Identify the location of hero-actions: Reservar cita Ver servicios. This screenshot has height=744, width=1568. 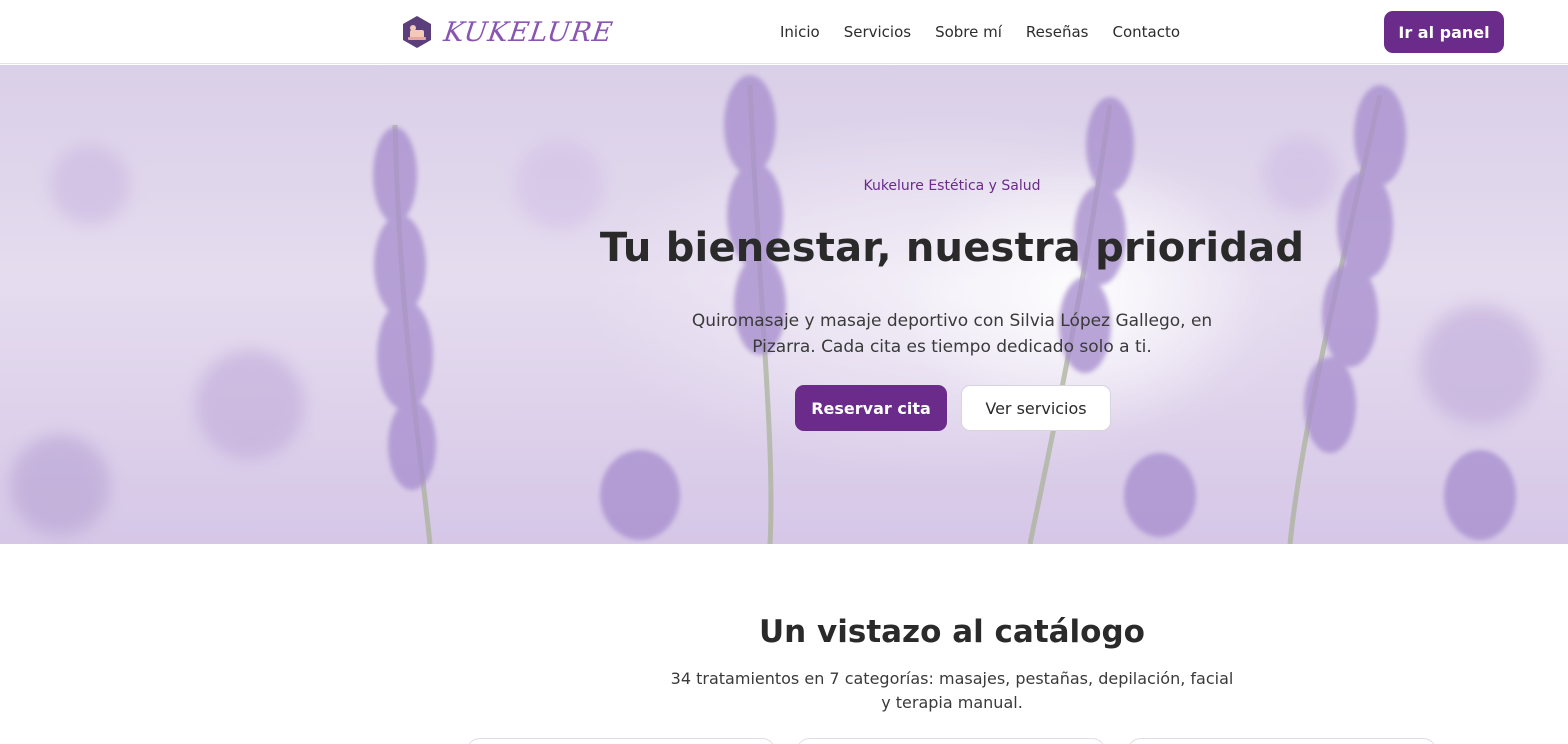
(953, 408).